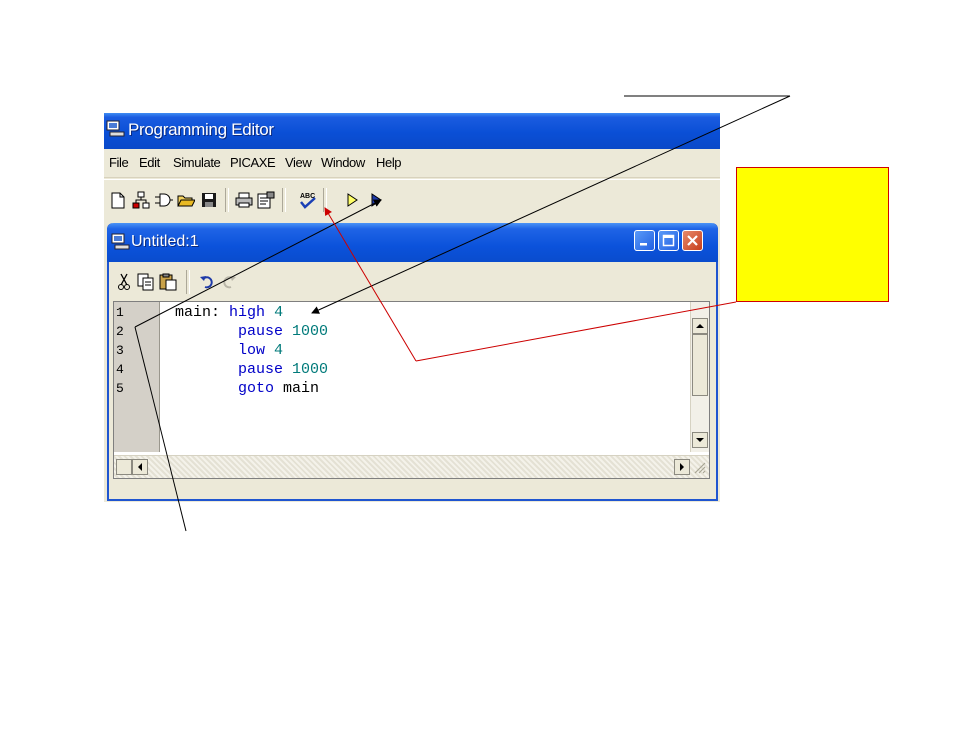 The image size is (954, 737). What do you see at coordinates (120, 350) in the screenshot?
I see `line-number: 3` at bounding box center [120, 350].